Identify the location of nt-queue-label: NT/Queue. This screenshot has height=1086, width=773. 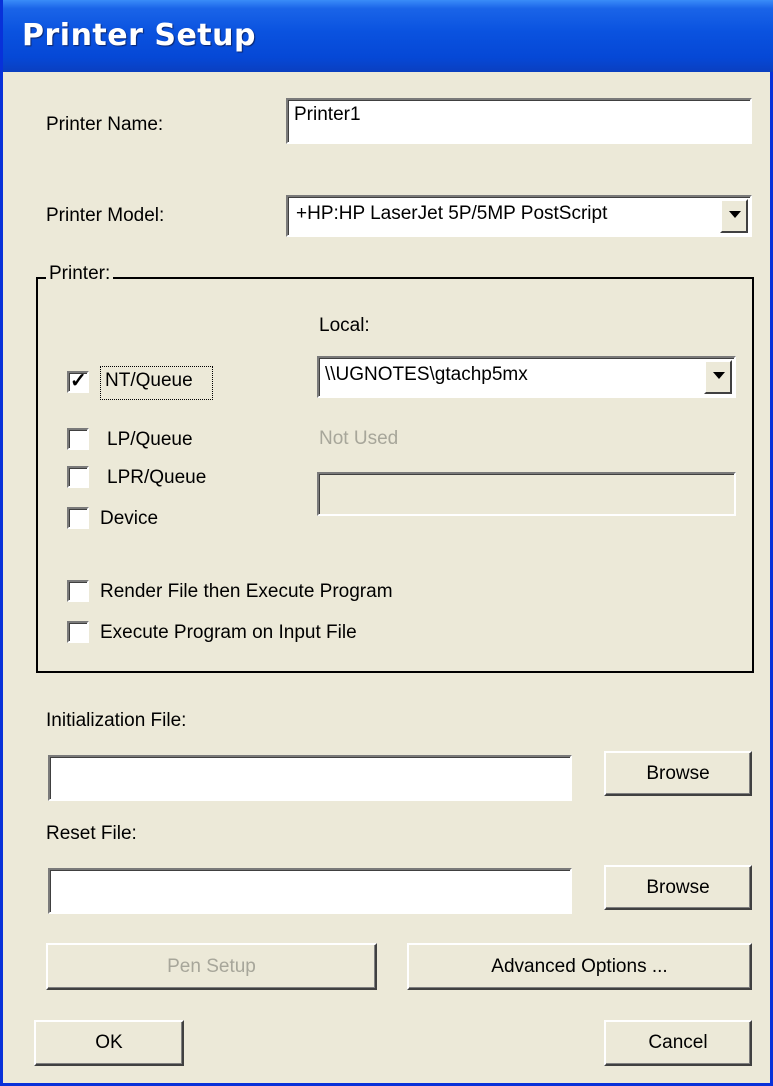
(149, 381).